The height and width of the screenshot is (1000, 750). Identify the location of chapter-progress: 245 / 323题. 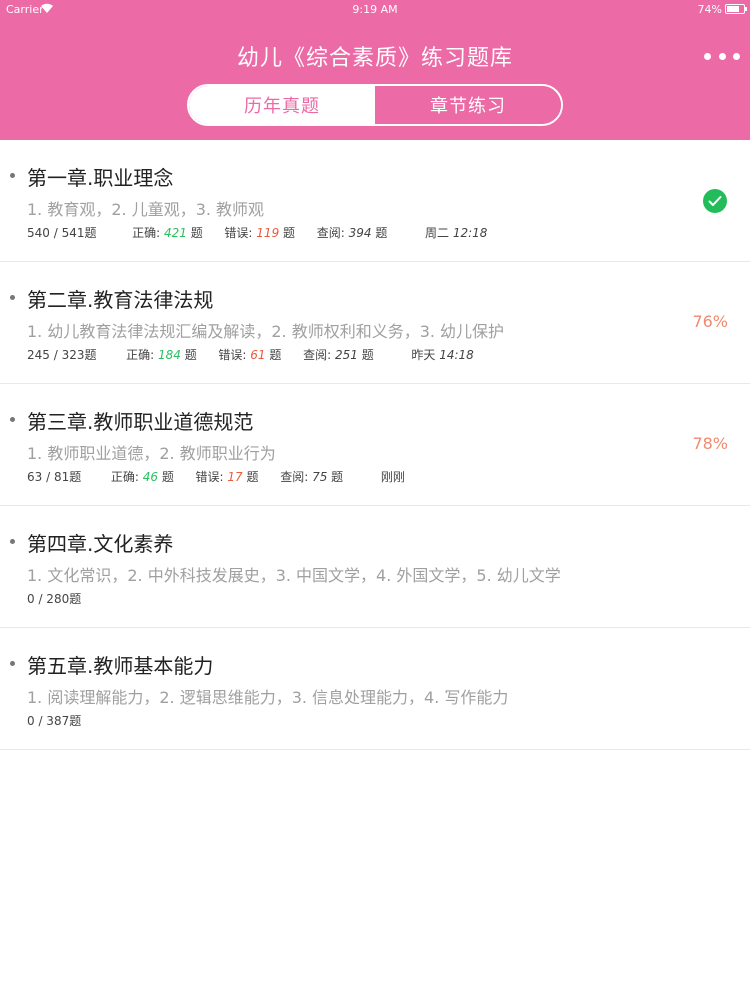
(62, 355).